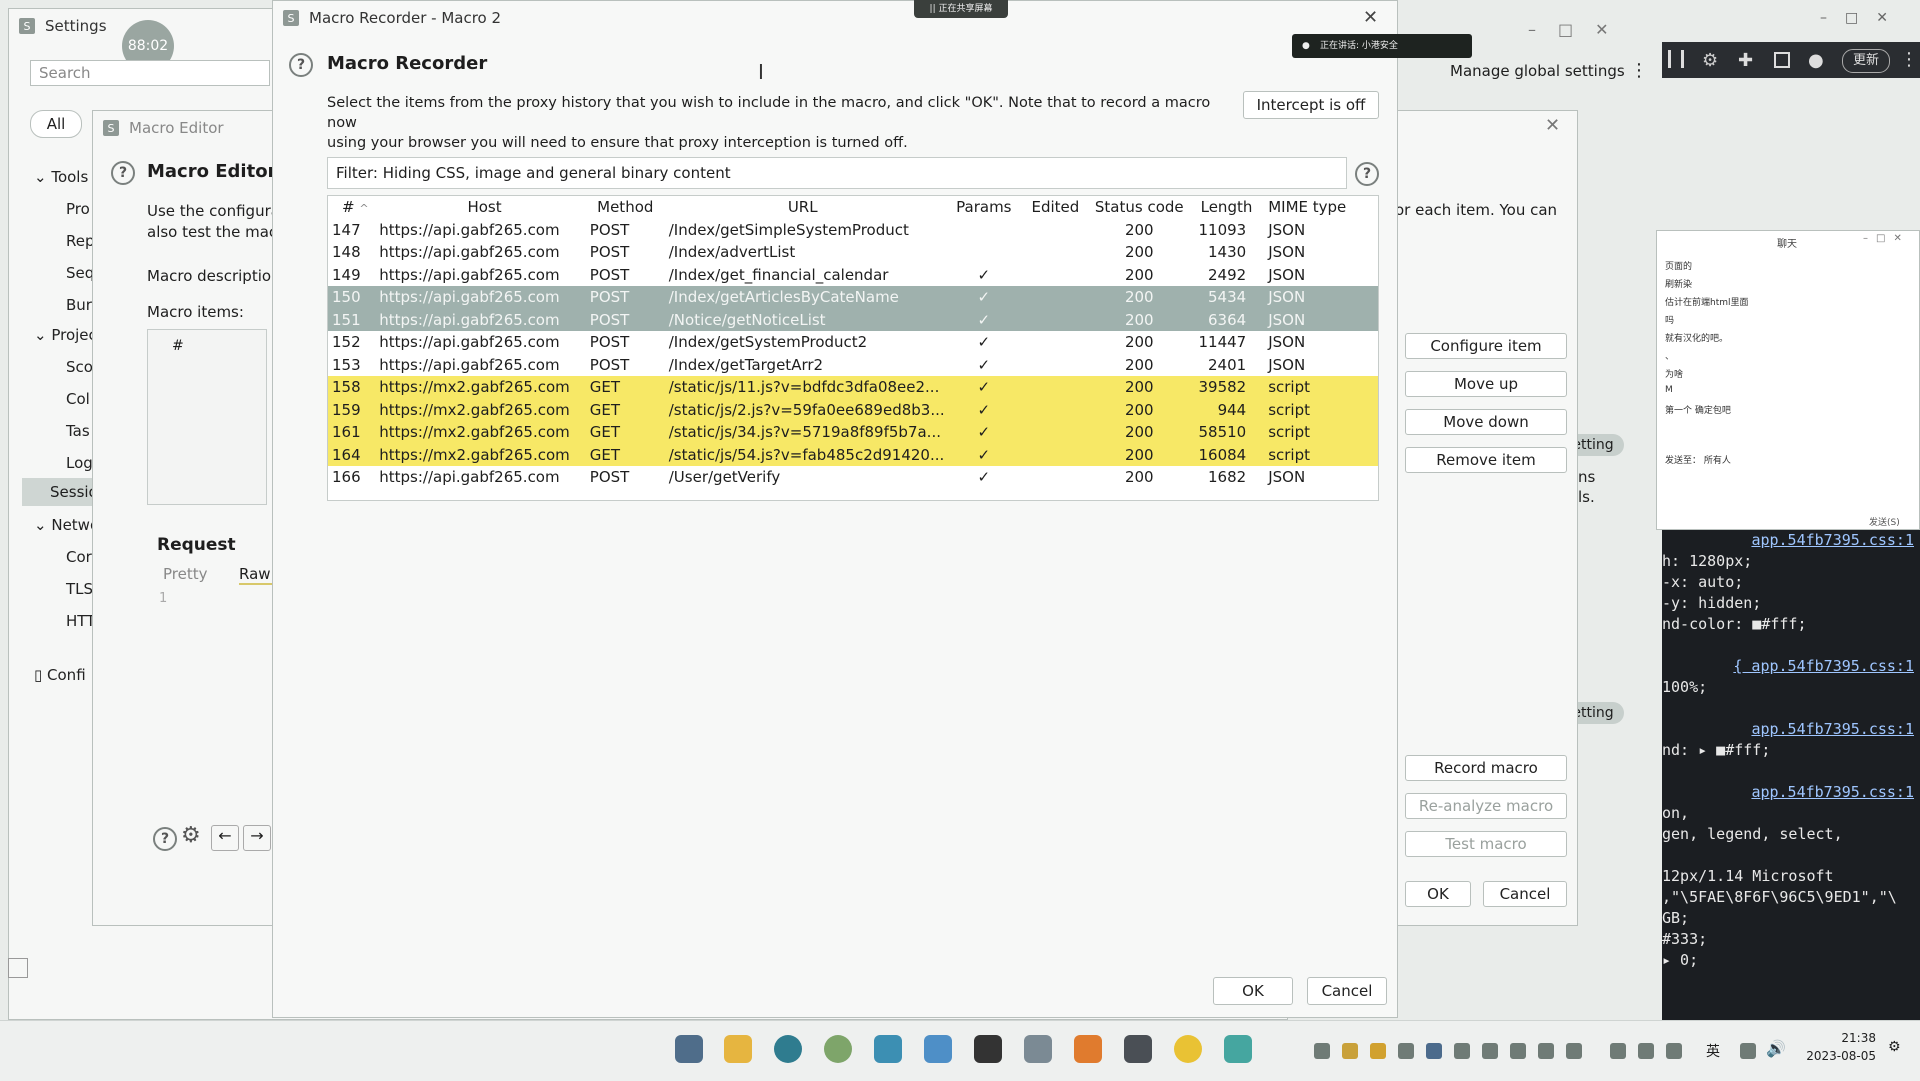 The width and height of the screenshot is (1920, 1081). What do you see at coordinates (1370, 17) in the screenshot?
I see `macro-recorder-close-icon: ✕` at bounding box center [1370, 17].